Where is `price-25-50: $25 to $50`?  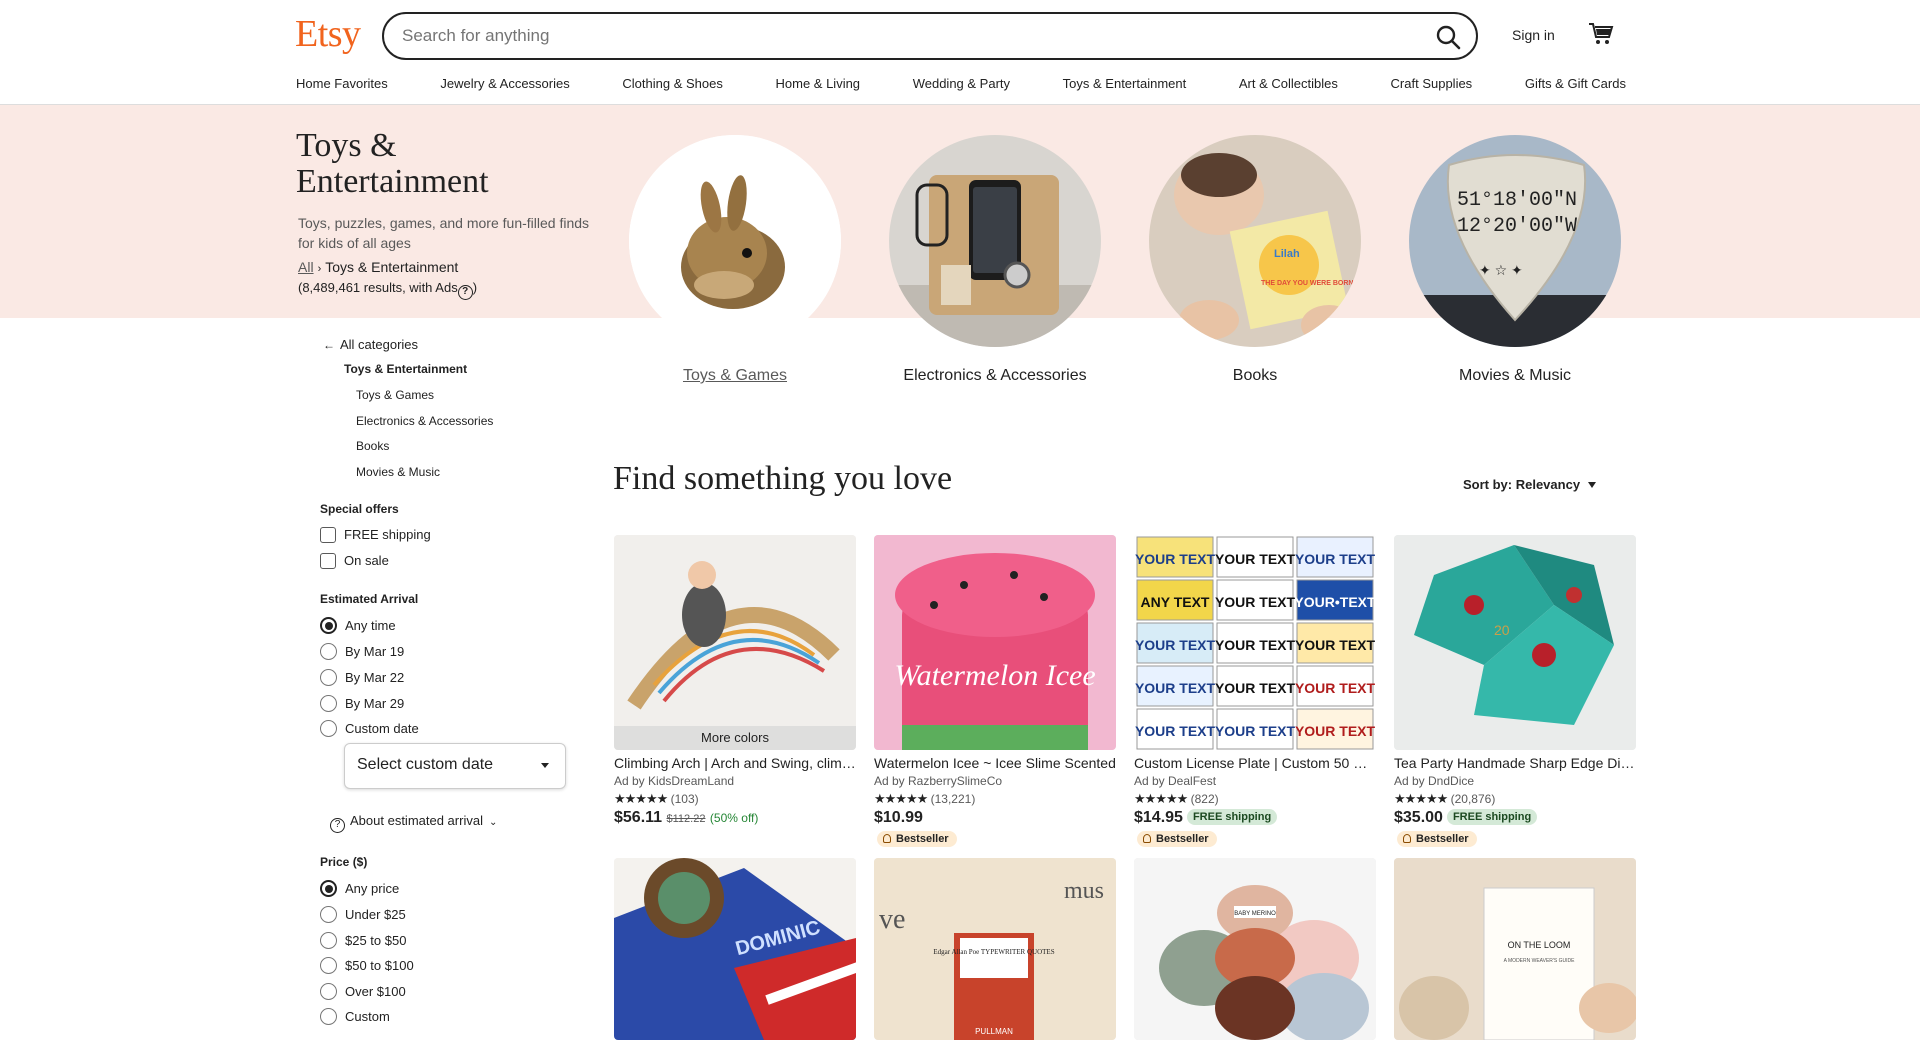
price-25-50: $25 to $50 is located at coordinates (363, 940).